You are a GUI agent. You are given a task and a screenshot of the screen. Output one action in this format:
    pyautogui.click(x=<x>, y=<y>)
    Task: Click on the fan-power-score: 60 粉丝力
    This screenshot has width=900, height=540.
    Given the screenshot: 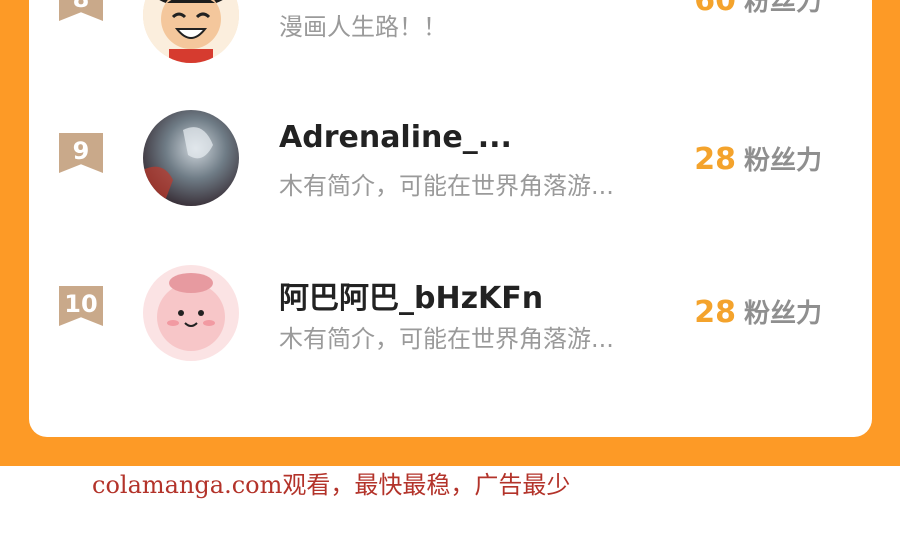 What is the action you would take?
    pyautogui.click(x=758, y=9)
    